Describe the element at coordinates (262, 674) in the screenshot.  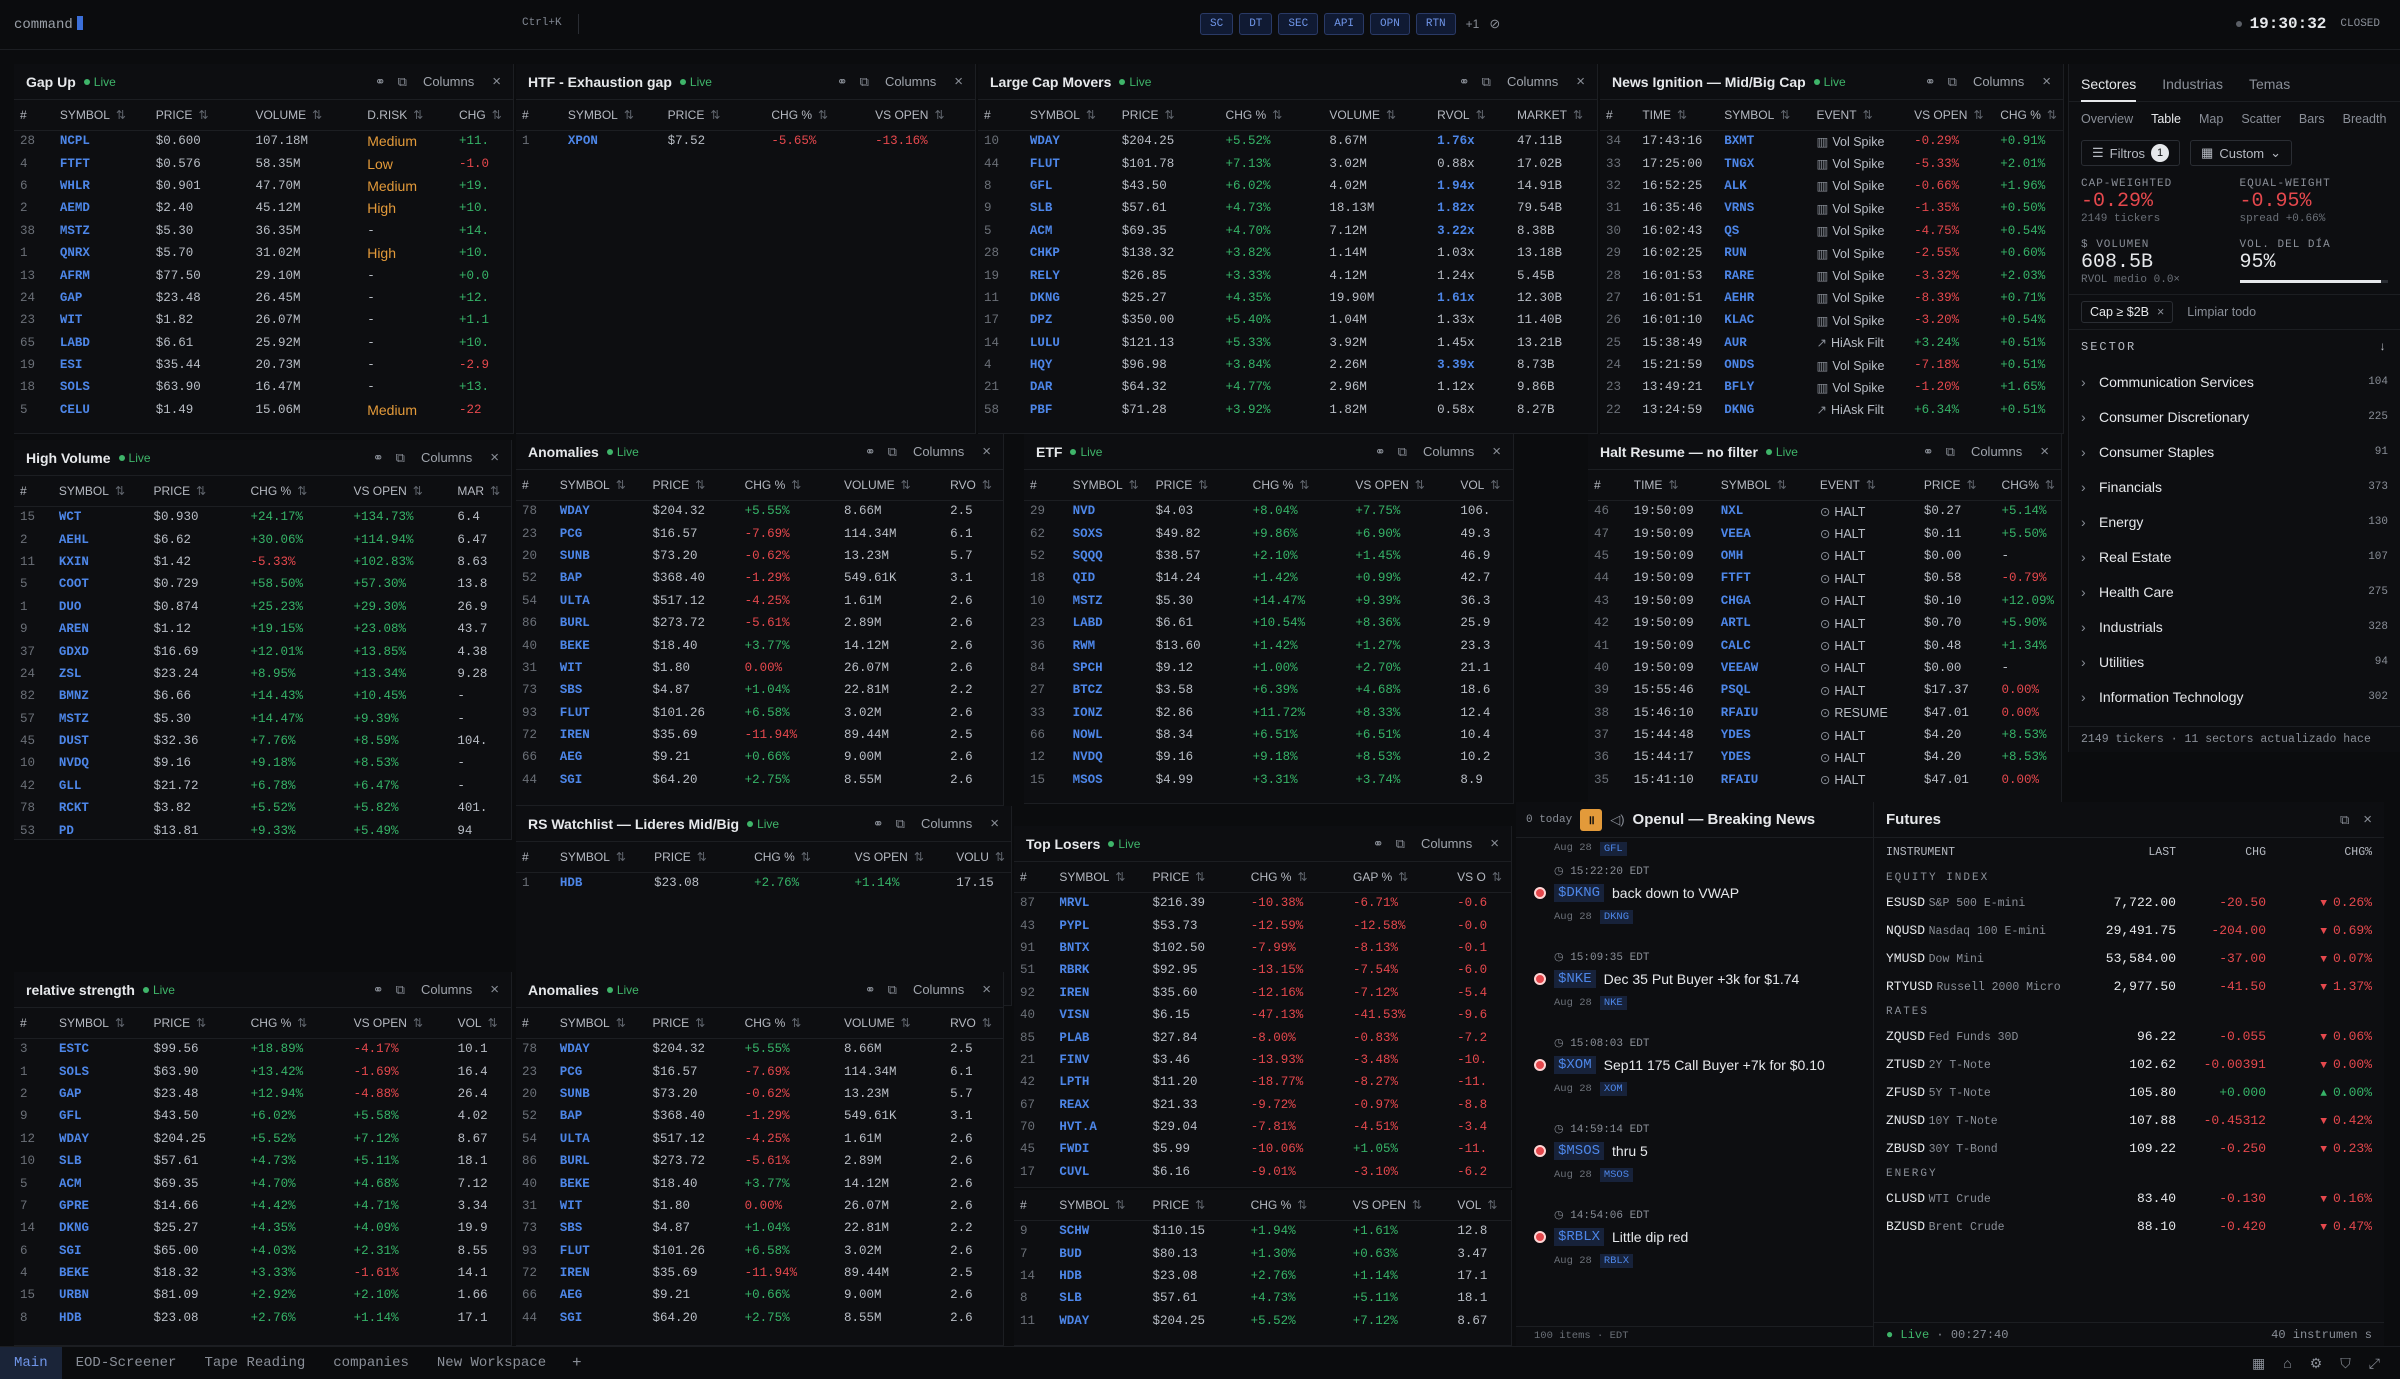
I see `table-row: 24 ZSL $23.24 +8.95% +13.34% 9.28` at that location.